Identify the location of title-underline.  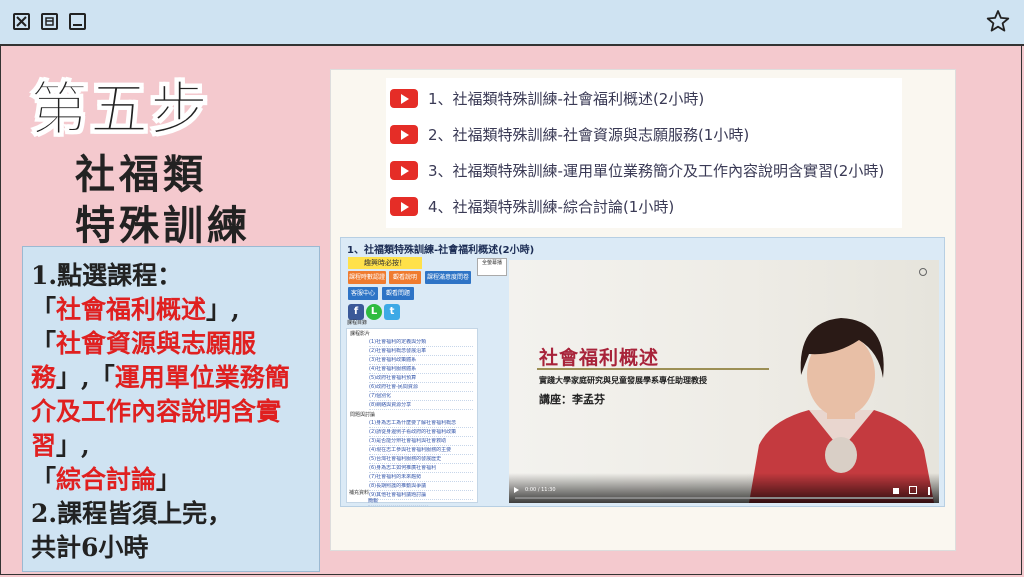
(653, 369).